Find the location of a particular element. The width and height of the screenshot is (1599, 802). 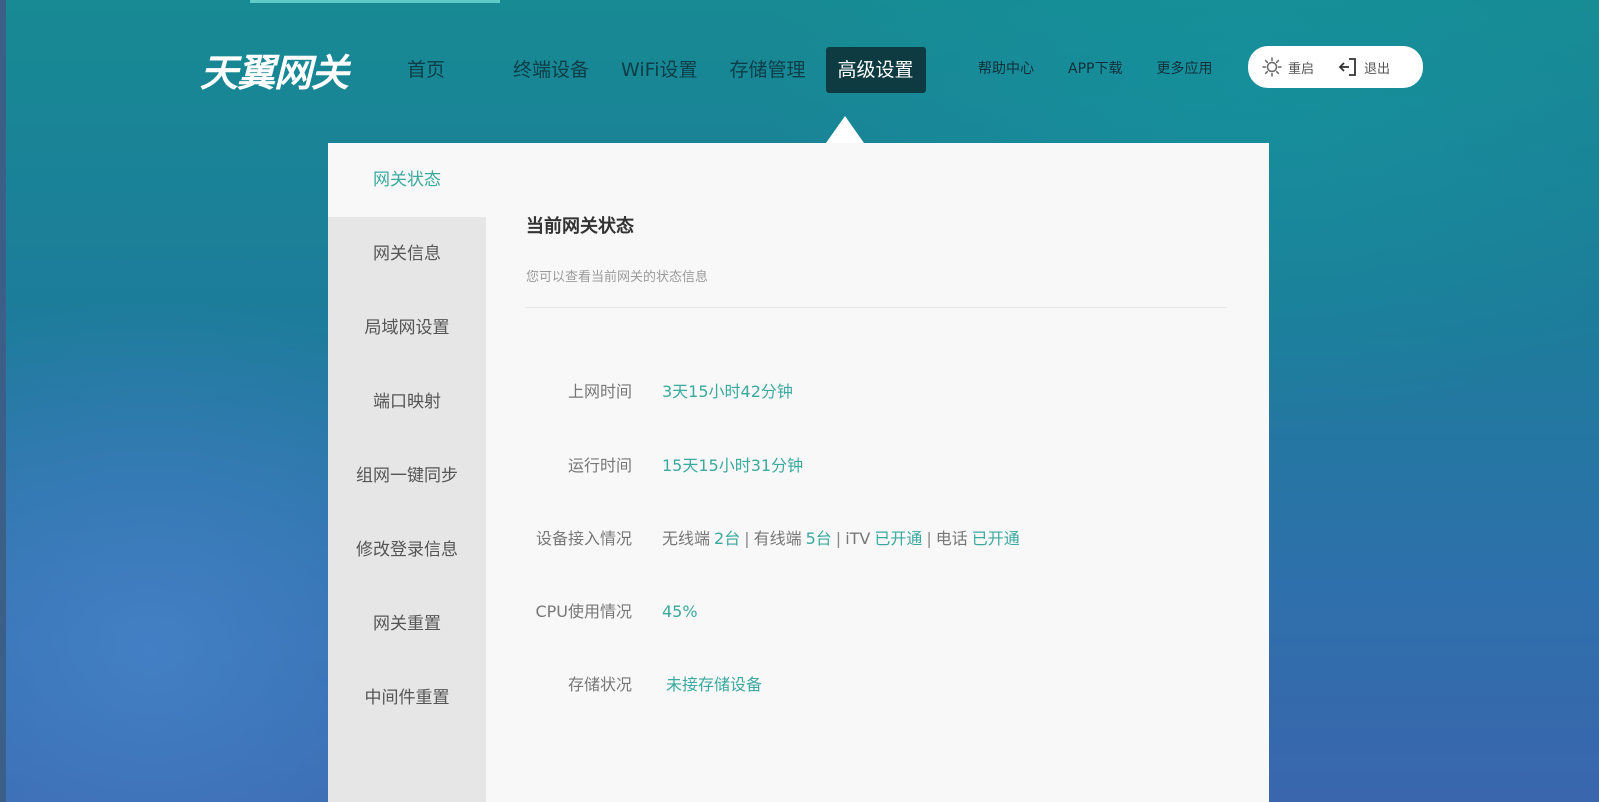

itv-value: 已开通 is located at coordinates (898, 538).